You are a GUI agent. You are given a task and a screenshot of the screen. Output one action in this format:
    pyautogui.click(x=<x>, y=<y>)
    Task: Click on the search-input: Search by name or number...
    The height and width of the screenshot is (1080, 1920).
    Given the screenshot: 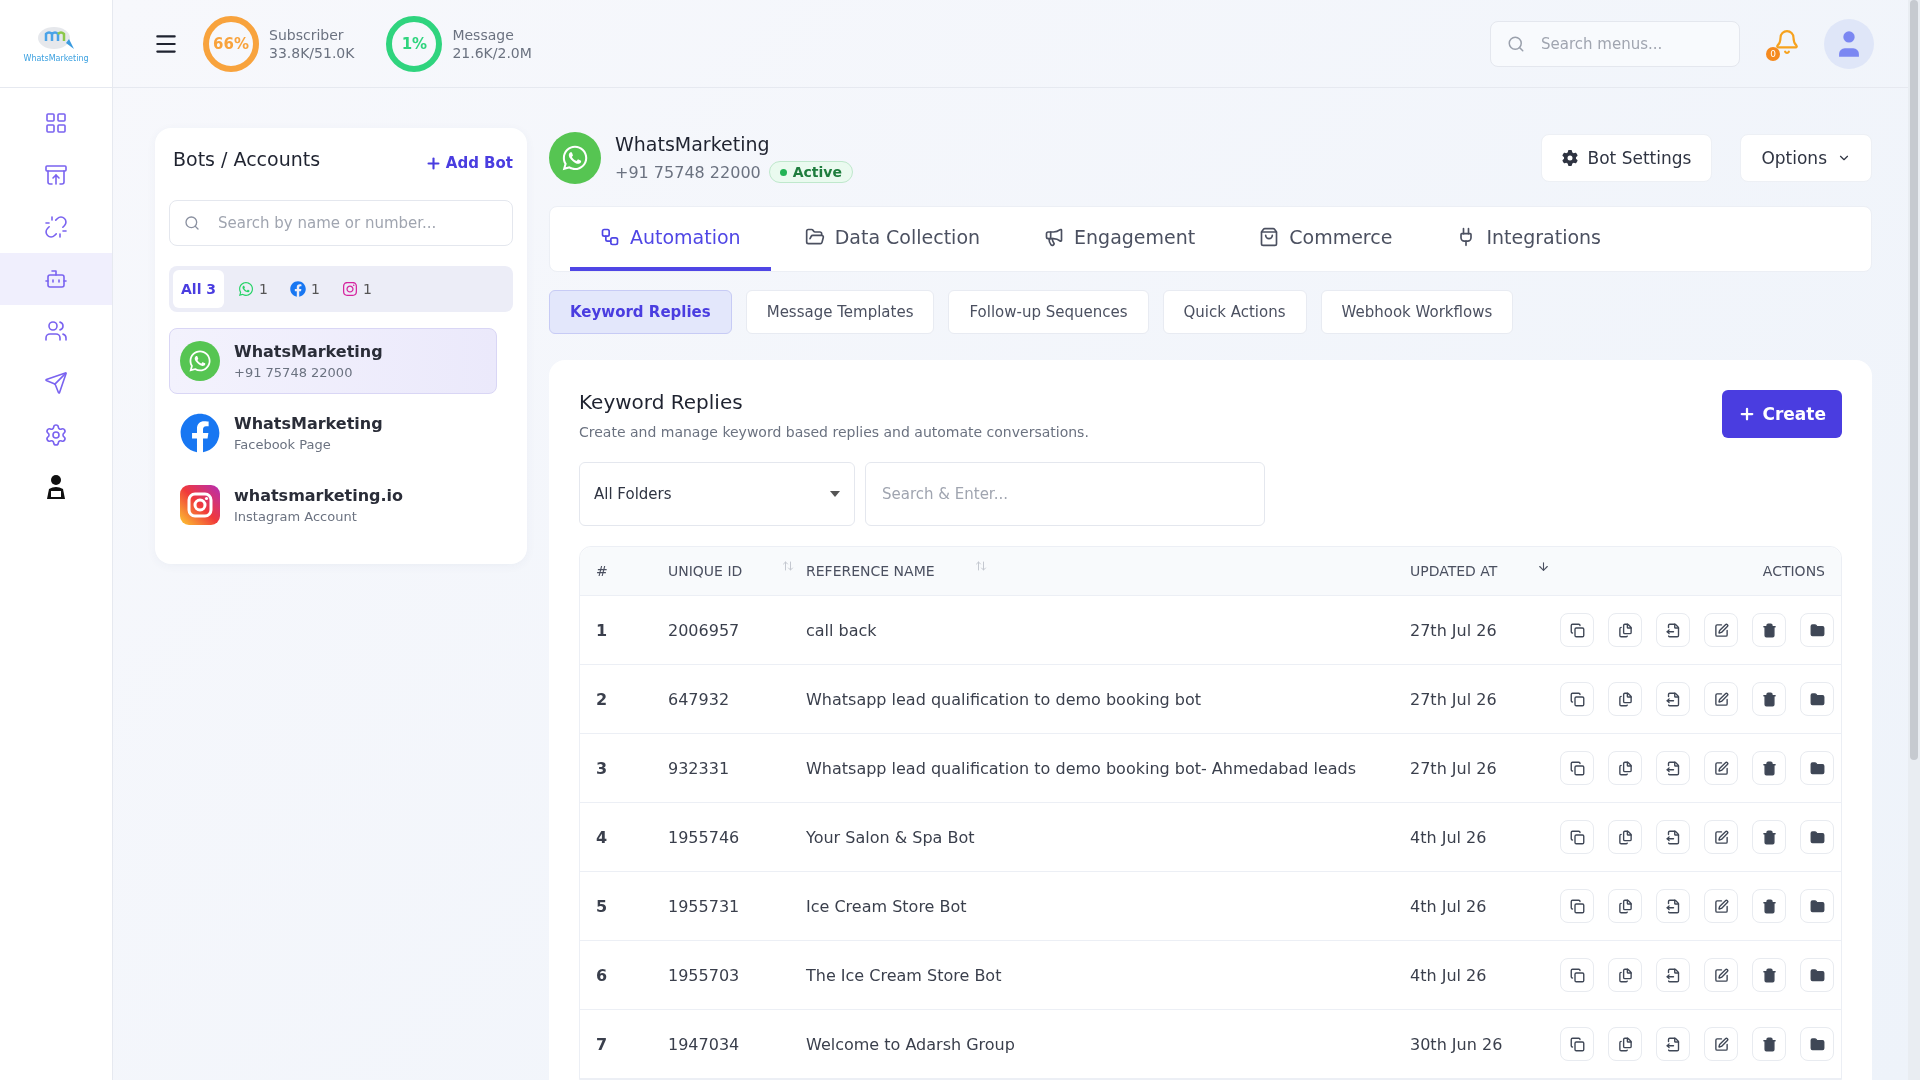 What is the action you would take?
    pyautogui.click(x=357, y=223)
    